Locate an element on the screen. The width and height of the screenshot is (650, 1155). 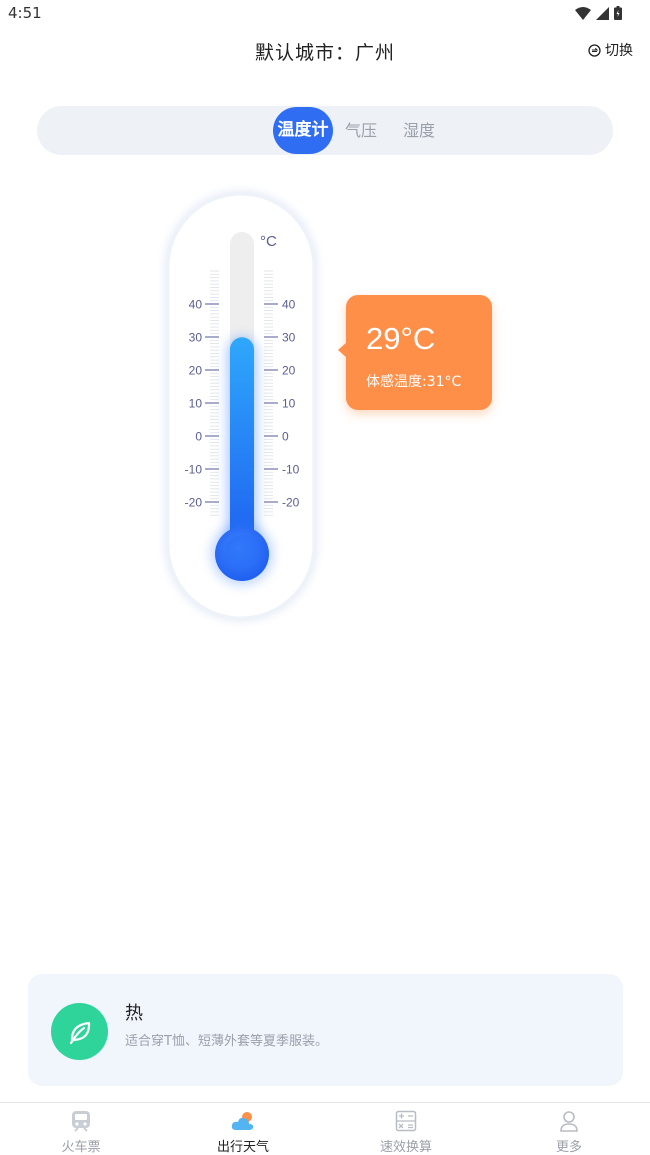
nav-label-weather: 出行天气 is located at coordinates (242, 1147).